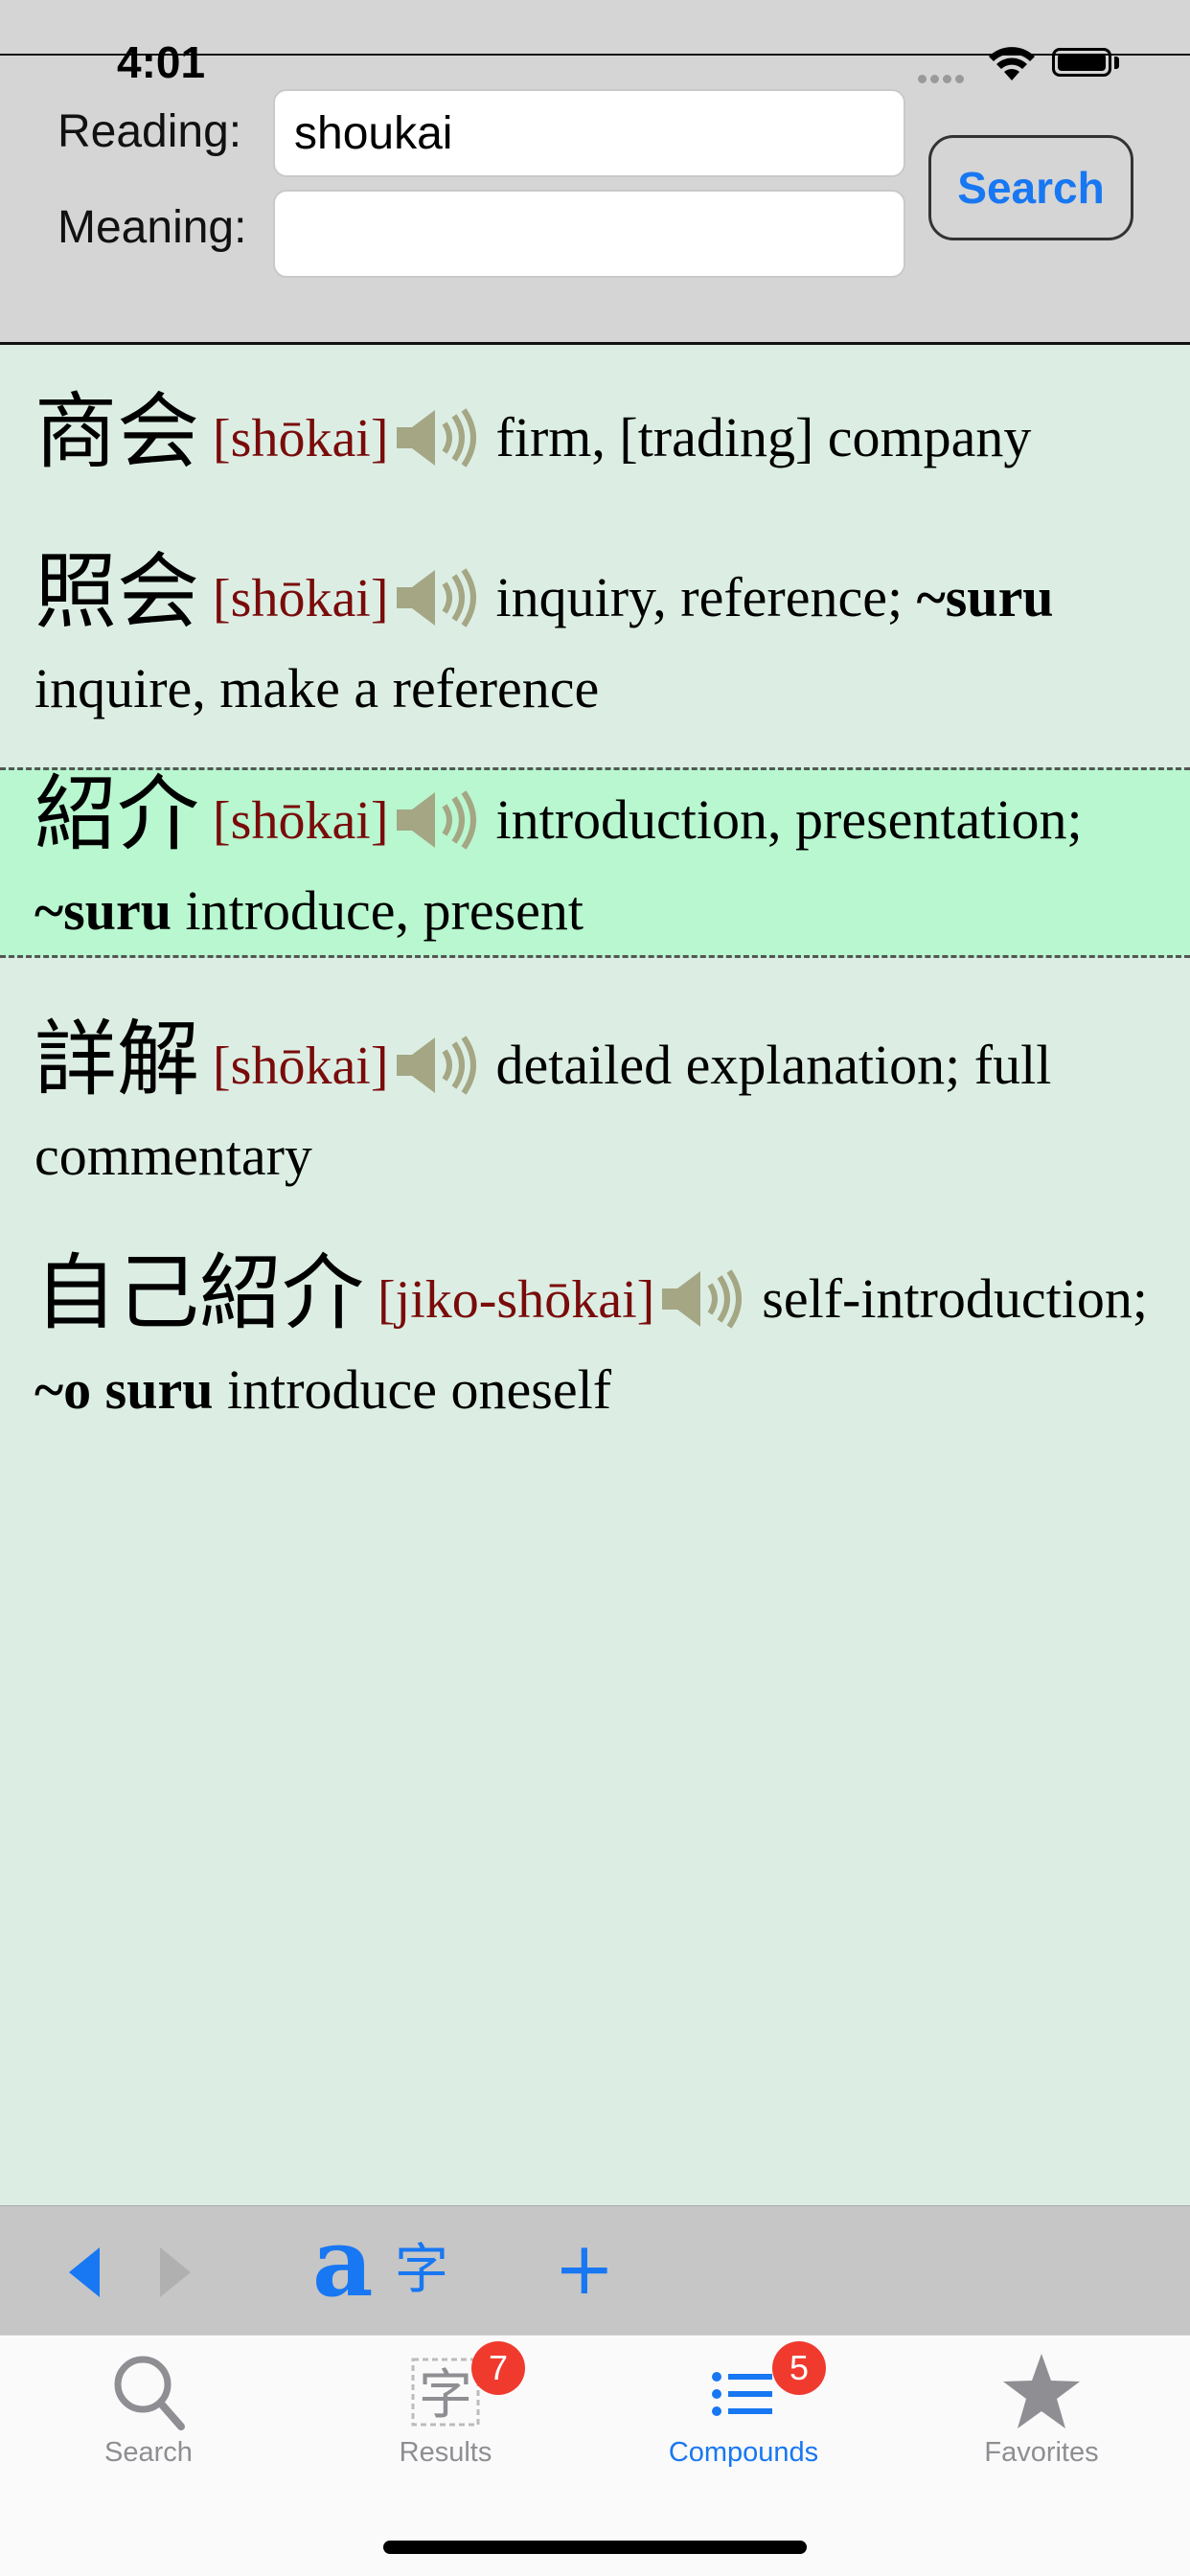 The width and height of the screenshot is (1190, 2576). What do you see at coordinates (445, 2453) in the screenshot?
I see `tab-label: Results` at bounding box center [445, 2453].